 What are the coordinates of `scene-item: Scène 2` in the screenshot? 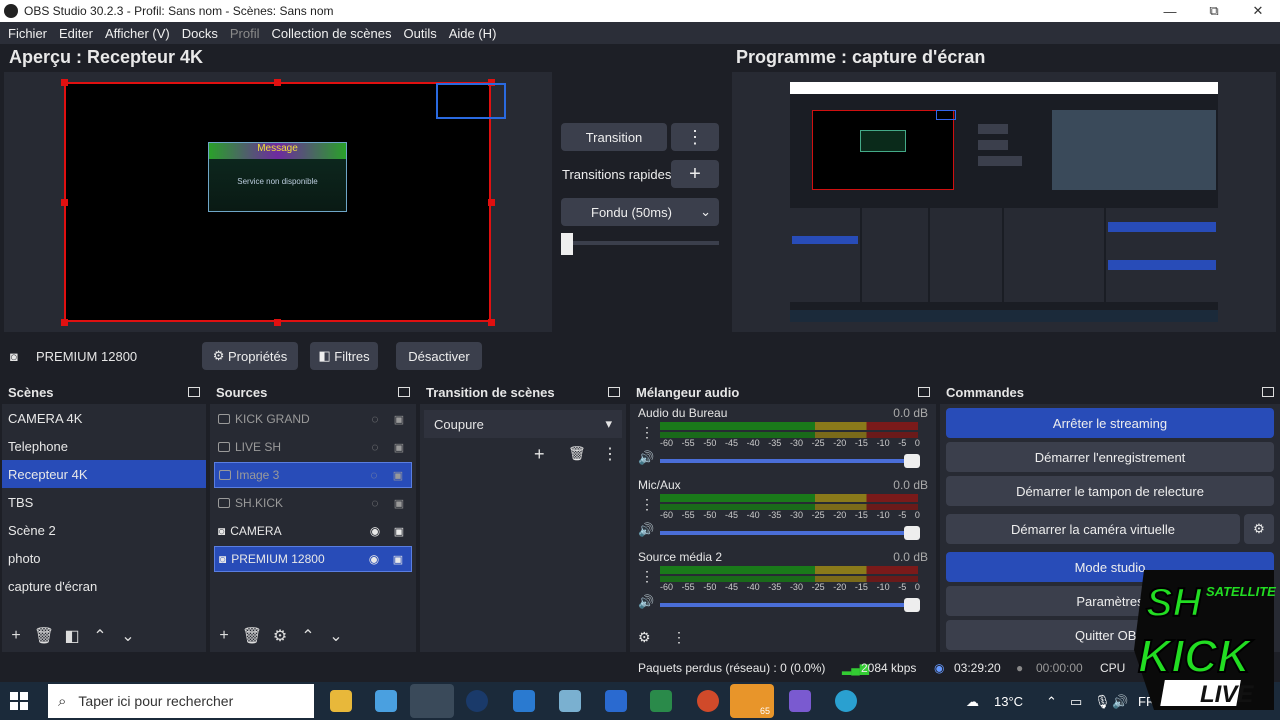 It's located at (104, 530).